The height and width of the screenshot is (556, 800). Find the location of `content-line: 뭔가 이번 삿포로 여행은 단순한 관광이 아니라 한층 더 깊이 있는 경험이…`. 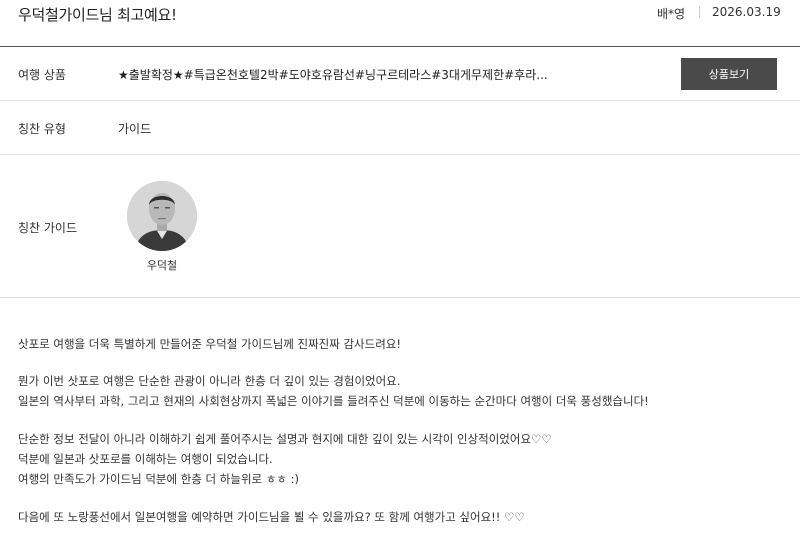

content-line: 뭔가 이번 삿포로 여행은 단순한 관광이 아니라 한층 더 깊이 있는 경험이… is located at coordinates (209, 381).